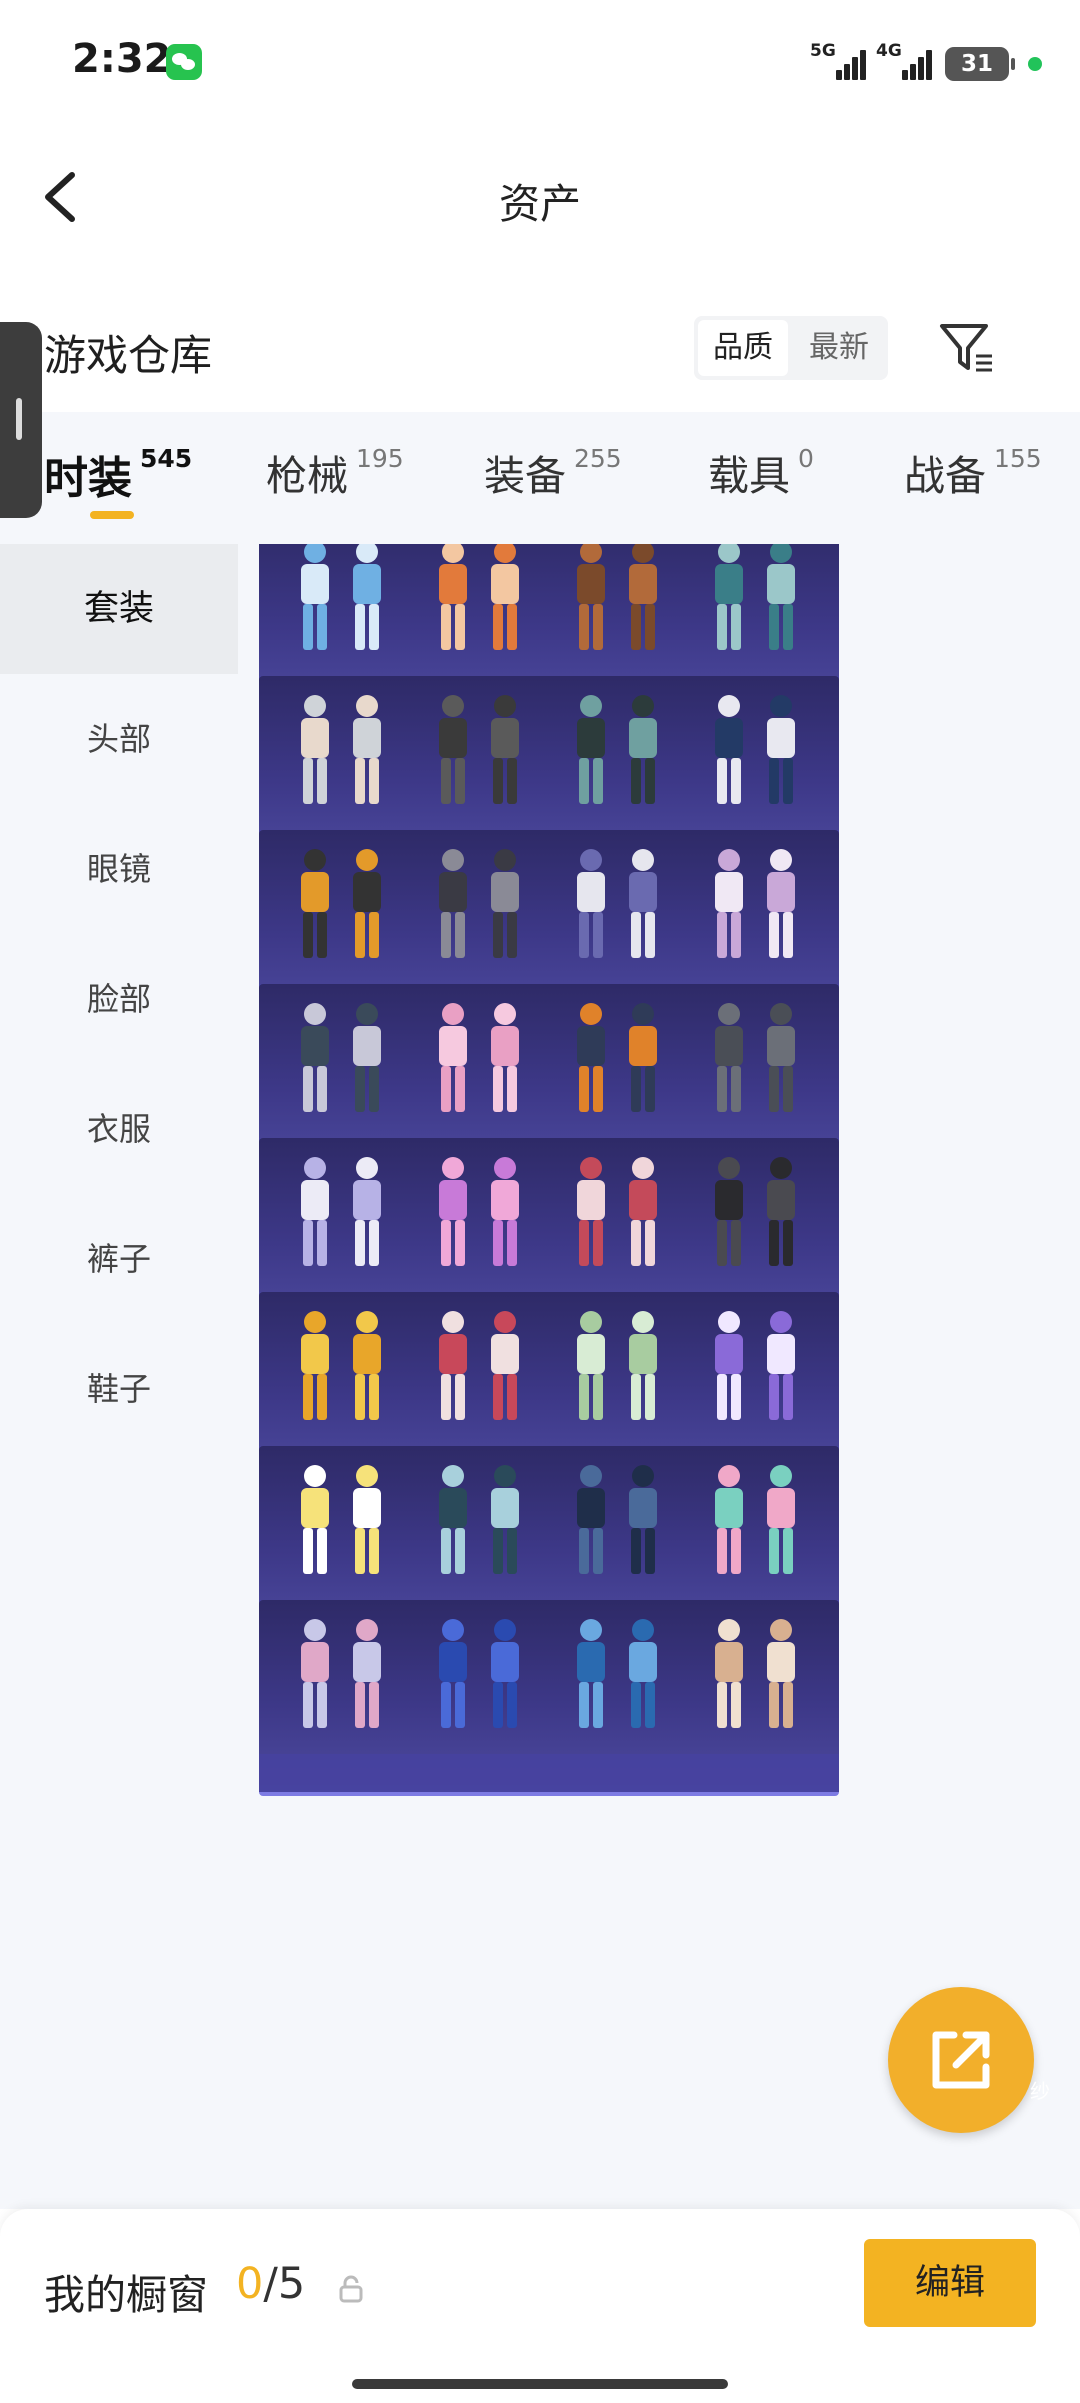 The height and width of the screenshot is (2403, 1080). I want to click on filter-icon, so click(966, 348).